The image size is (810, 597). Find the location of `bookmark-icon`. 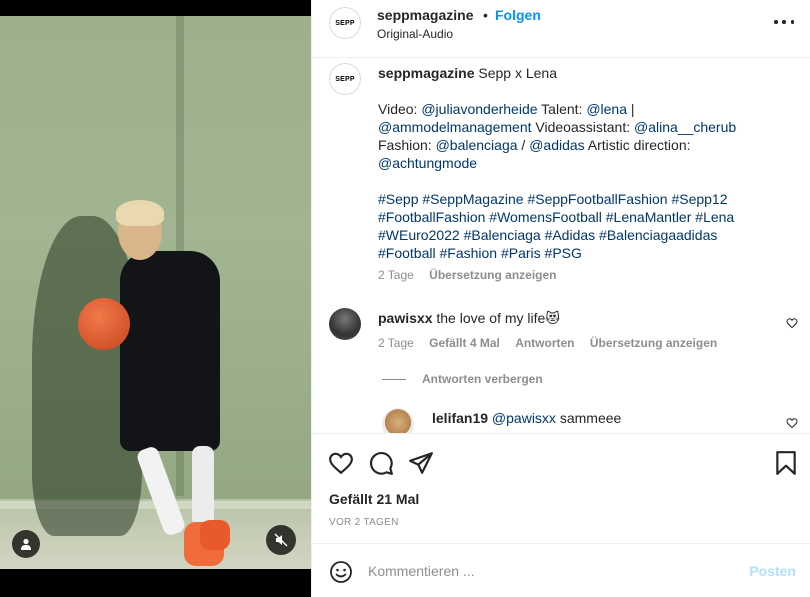

bookmark-icon is located at coordinates (786, 463).